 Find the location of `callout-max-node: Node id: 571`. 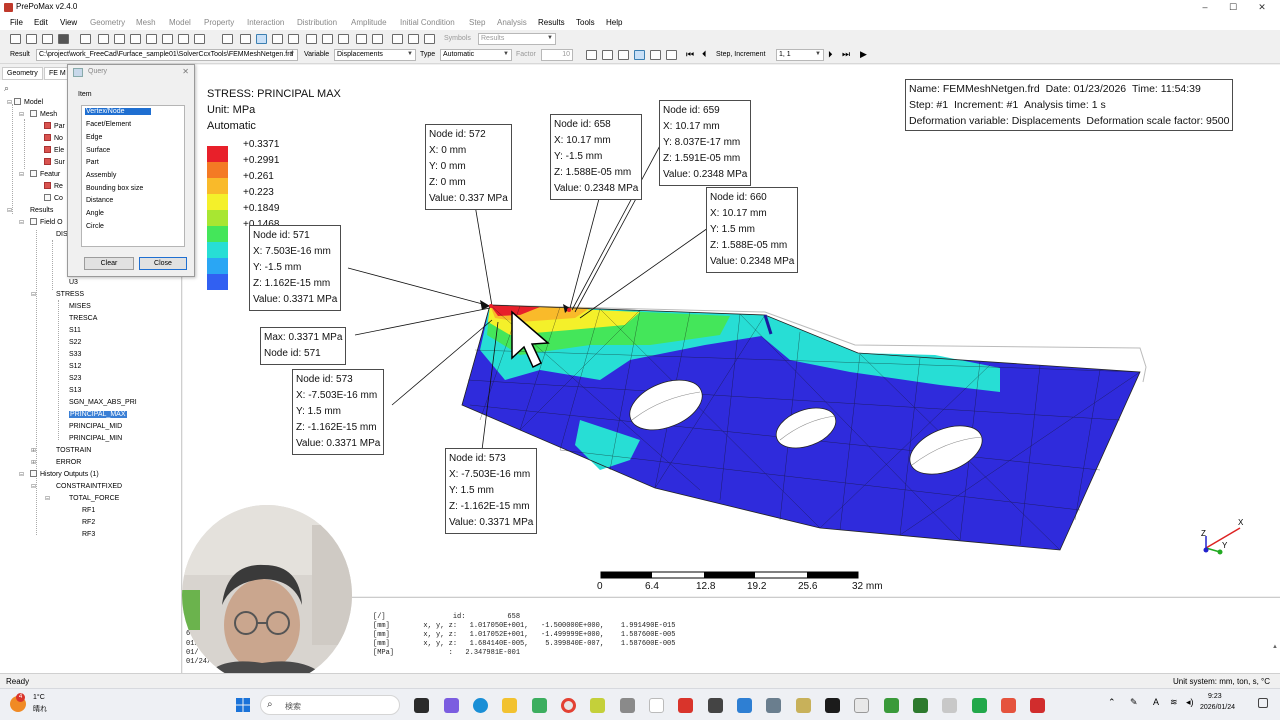

callout-max-node: Node id: 571 is located at coordinates (292, 353).